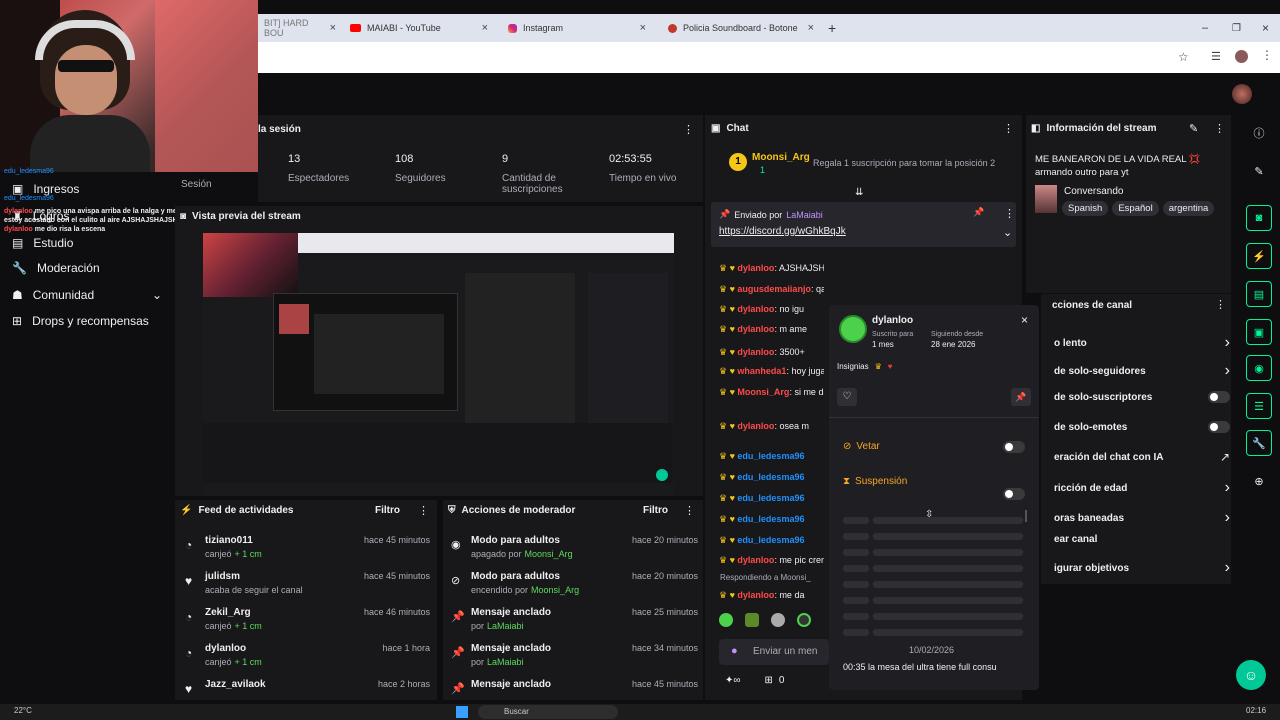  I want to click on chat-message: ♛ ♥ dylanloo: osea m, so click(771, 426).